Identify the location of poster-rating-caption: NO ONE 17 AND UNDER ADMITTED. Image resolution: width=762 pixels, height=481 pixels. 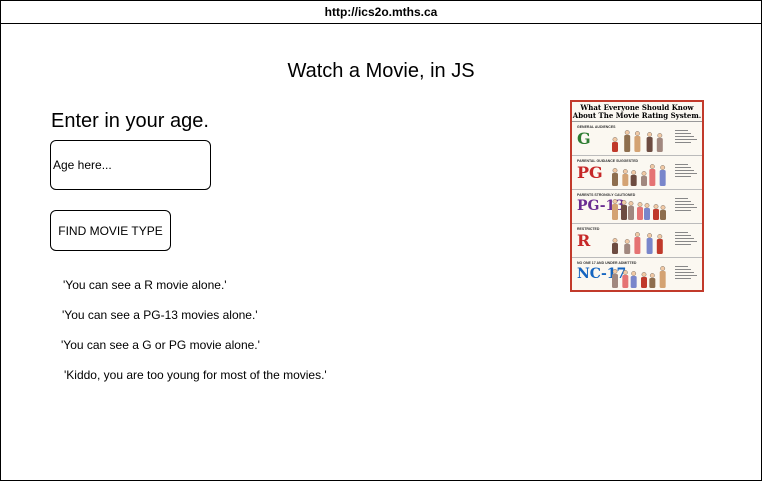
(607, 263).